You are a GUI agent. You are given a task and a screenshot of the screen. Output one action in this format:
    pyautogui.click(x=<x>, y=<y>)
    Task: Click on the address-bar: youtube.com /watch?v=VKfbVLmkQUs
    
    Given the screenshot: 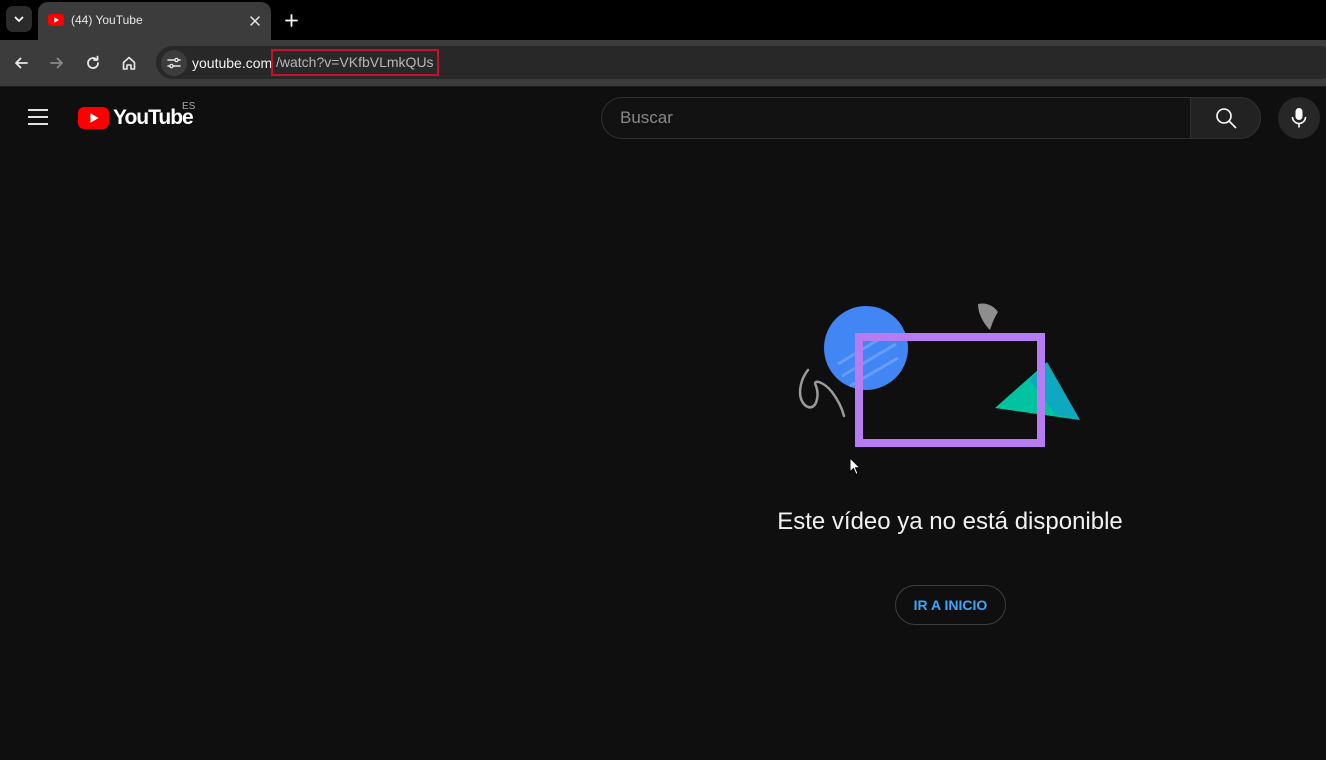 What is the action you would take?
    pyautogui.click(x=741, y=62)
    